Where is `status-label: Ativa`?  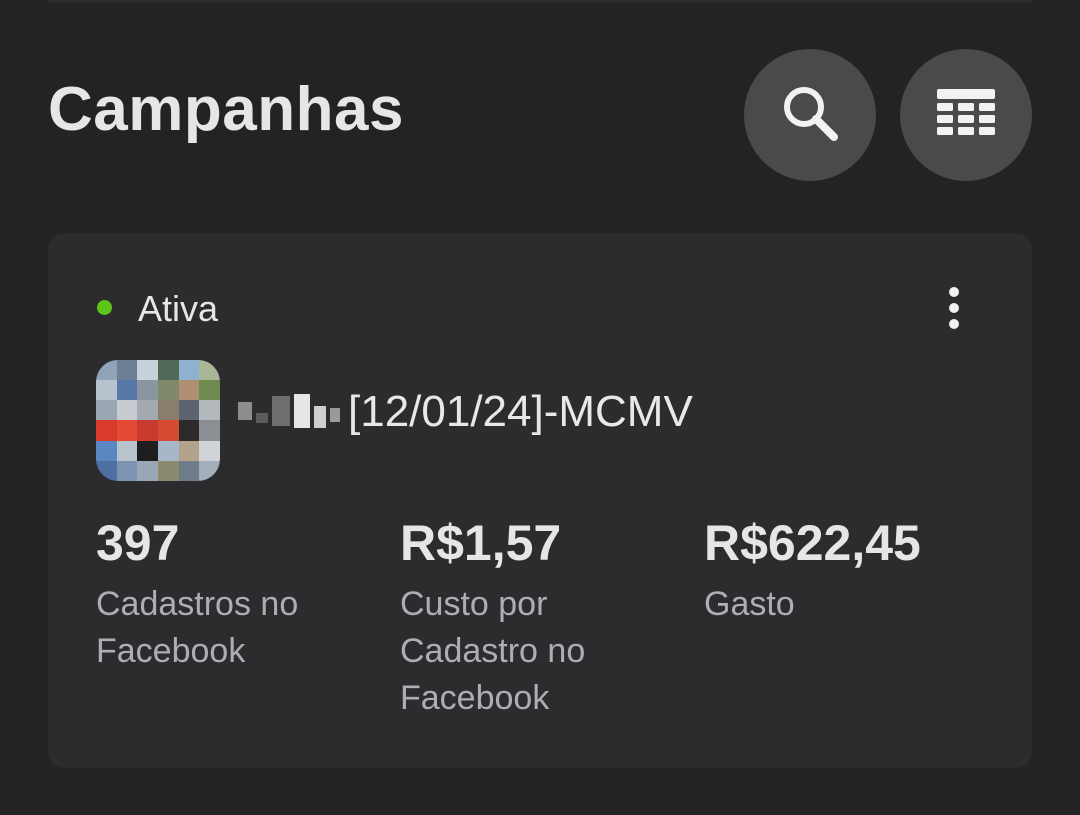 status-label: Ativa is located at coordinates (178, 308).